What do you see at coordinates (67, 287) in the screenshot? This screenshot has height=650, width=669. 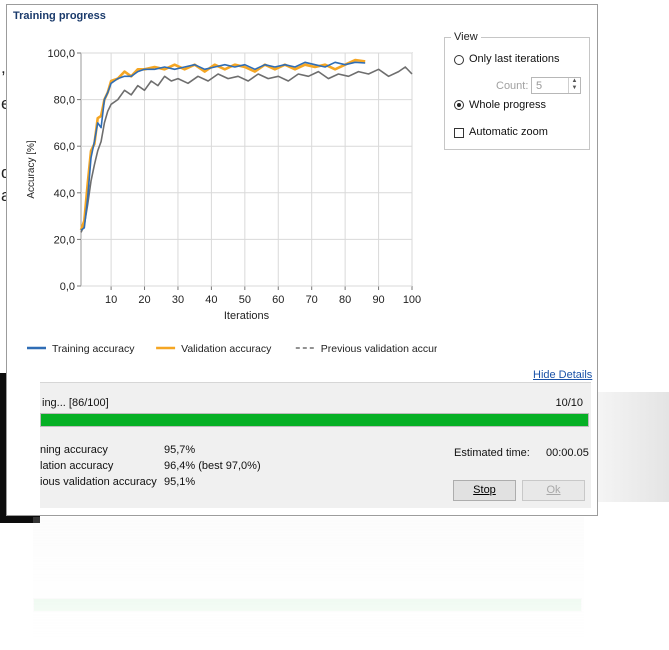 I see `y-tick-label: 0,0` at bounding box center [67, 287].